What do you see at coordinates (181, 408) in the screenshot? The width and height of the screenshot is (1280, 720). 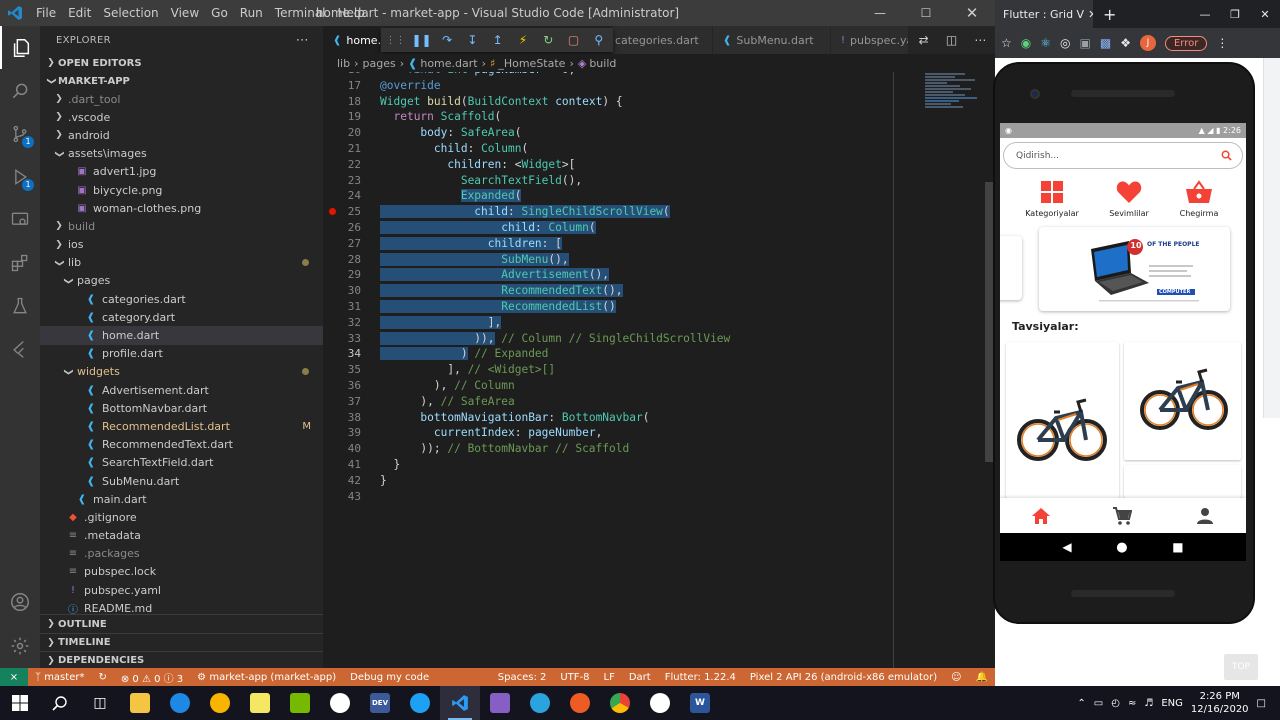 I see `tree-item: ❰ BottomNavbar.dart` at bounding box center [181, 408].